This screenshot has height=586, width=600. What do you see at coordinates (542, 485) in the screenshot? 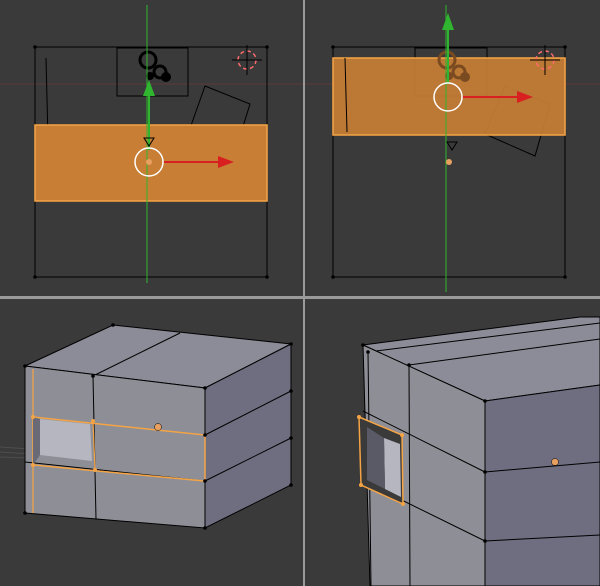
I see `cube-side-face` at bounding box center [542, 485].